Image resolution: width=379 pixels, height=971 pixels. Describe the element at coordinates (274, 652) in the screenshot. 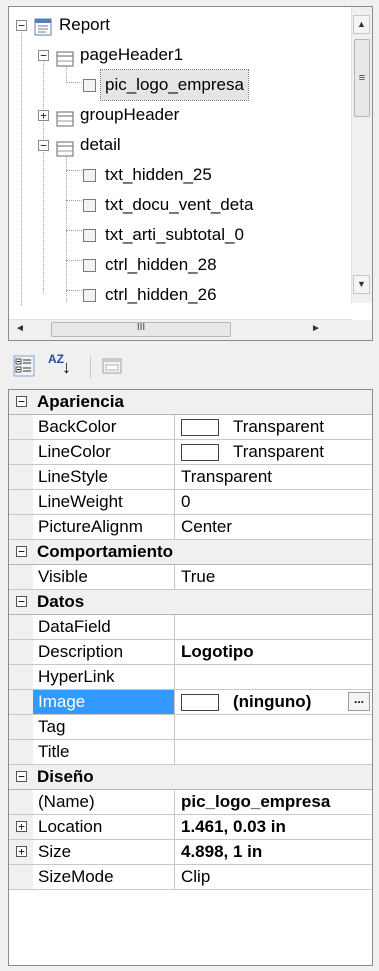

I see `property-value: Logotipo` at that location.